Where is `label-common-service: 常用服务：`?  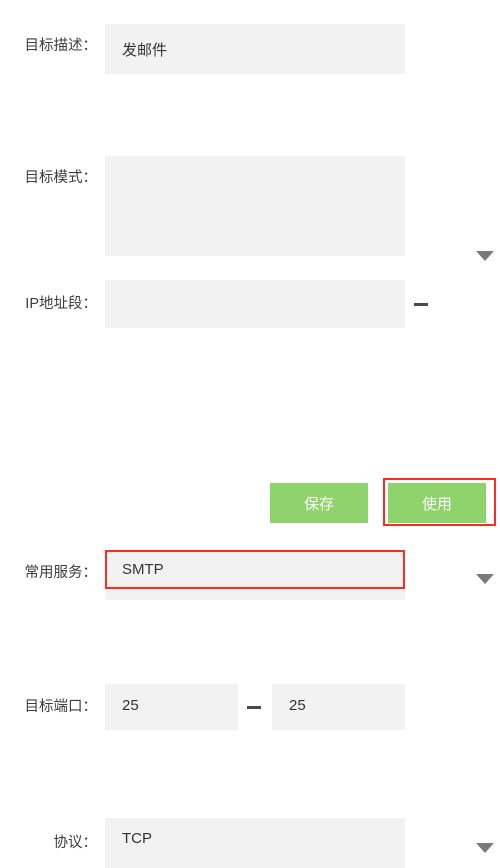 label-common-service: 常用服务： is located at coordinates (61, 573).